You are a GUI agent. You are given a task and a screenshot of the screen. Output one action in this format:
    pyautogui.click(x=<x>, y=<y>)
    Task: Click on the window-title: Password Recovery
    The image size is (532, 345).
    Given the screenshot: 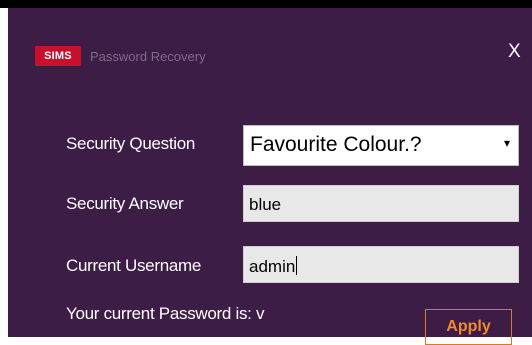 What is the action you would take?
    pyautogui.click(x=148, y=56)
    